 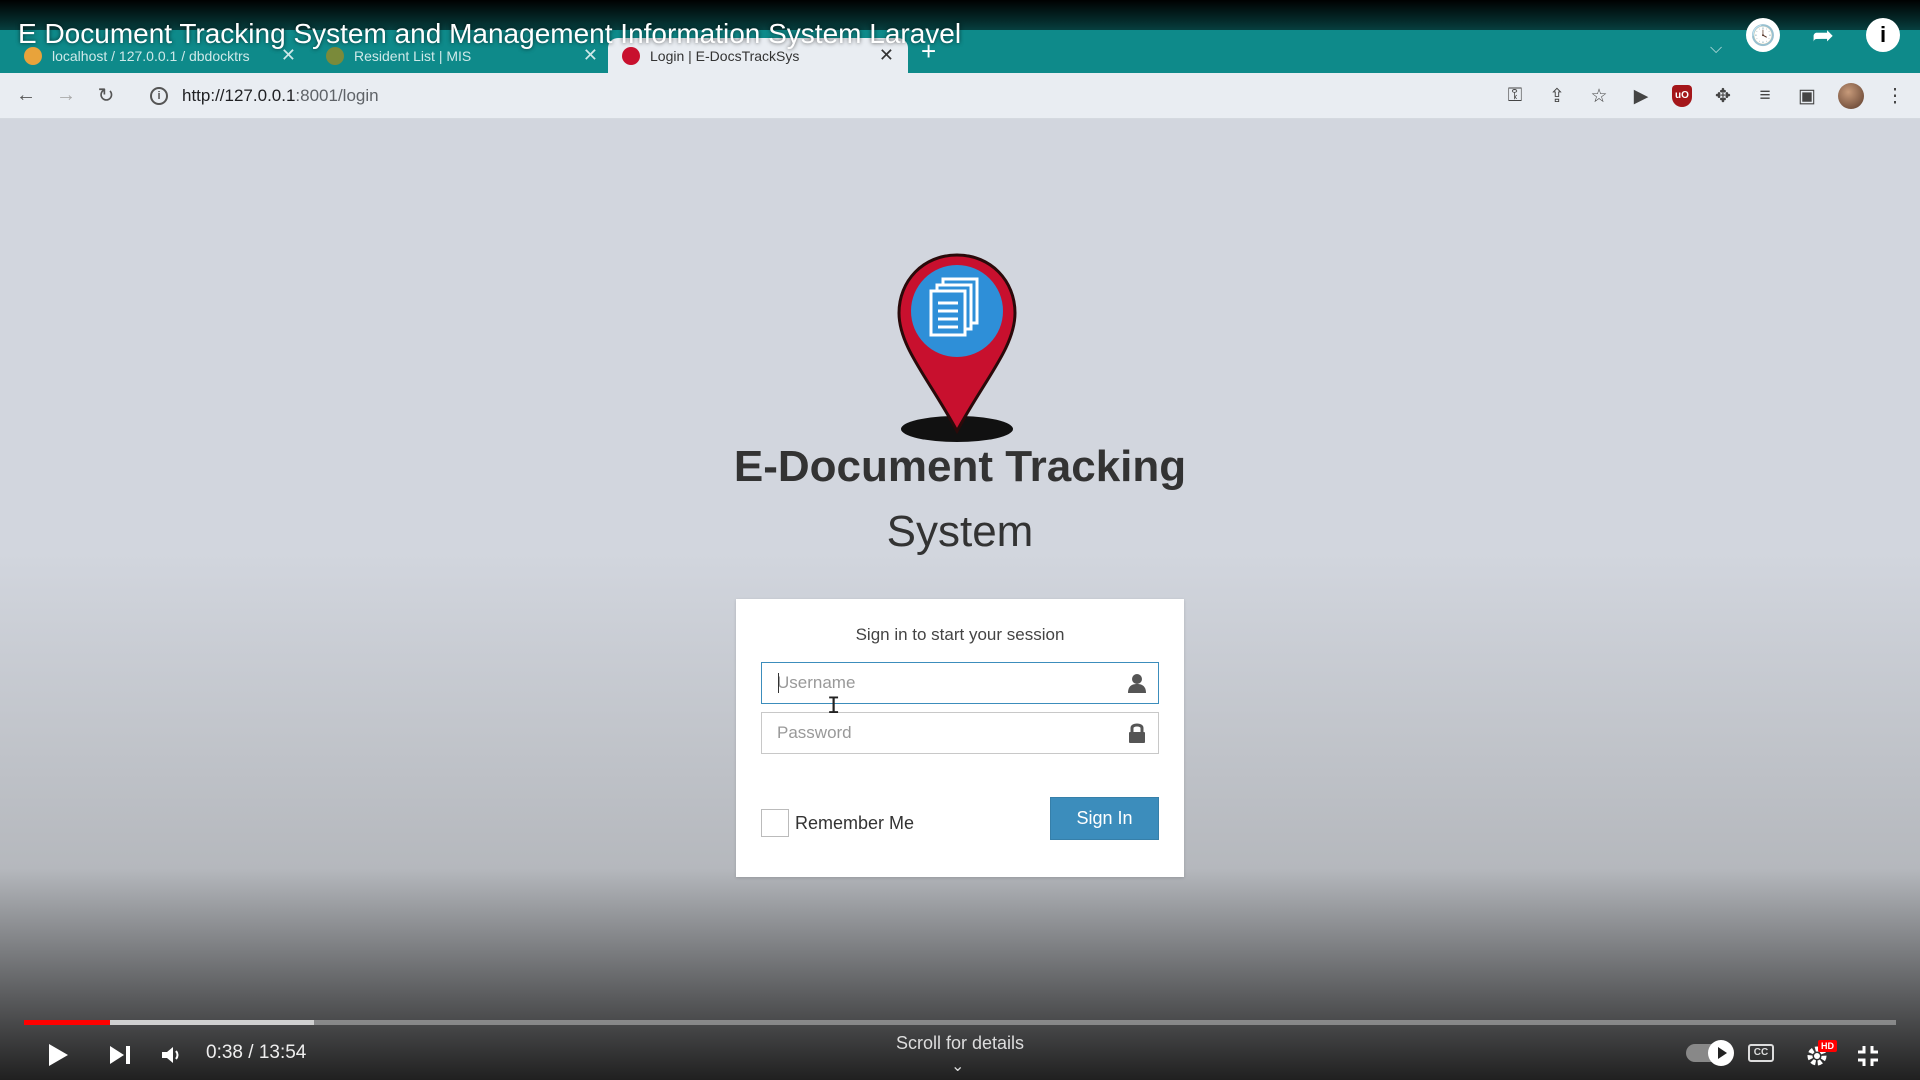 I want to click on extensions-puzzle-icon: ✥, so click(x=1723, y=96).